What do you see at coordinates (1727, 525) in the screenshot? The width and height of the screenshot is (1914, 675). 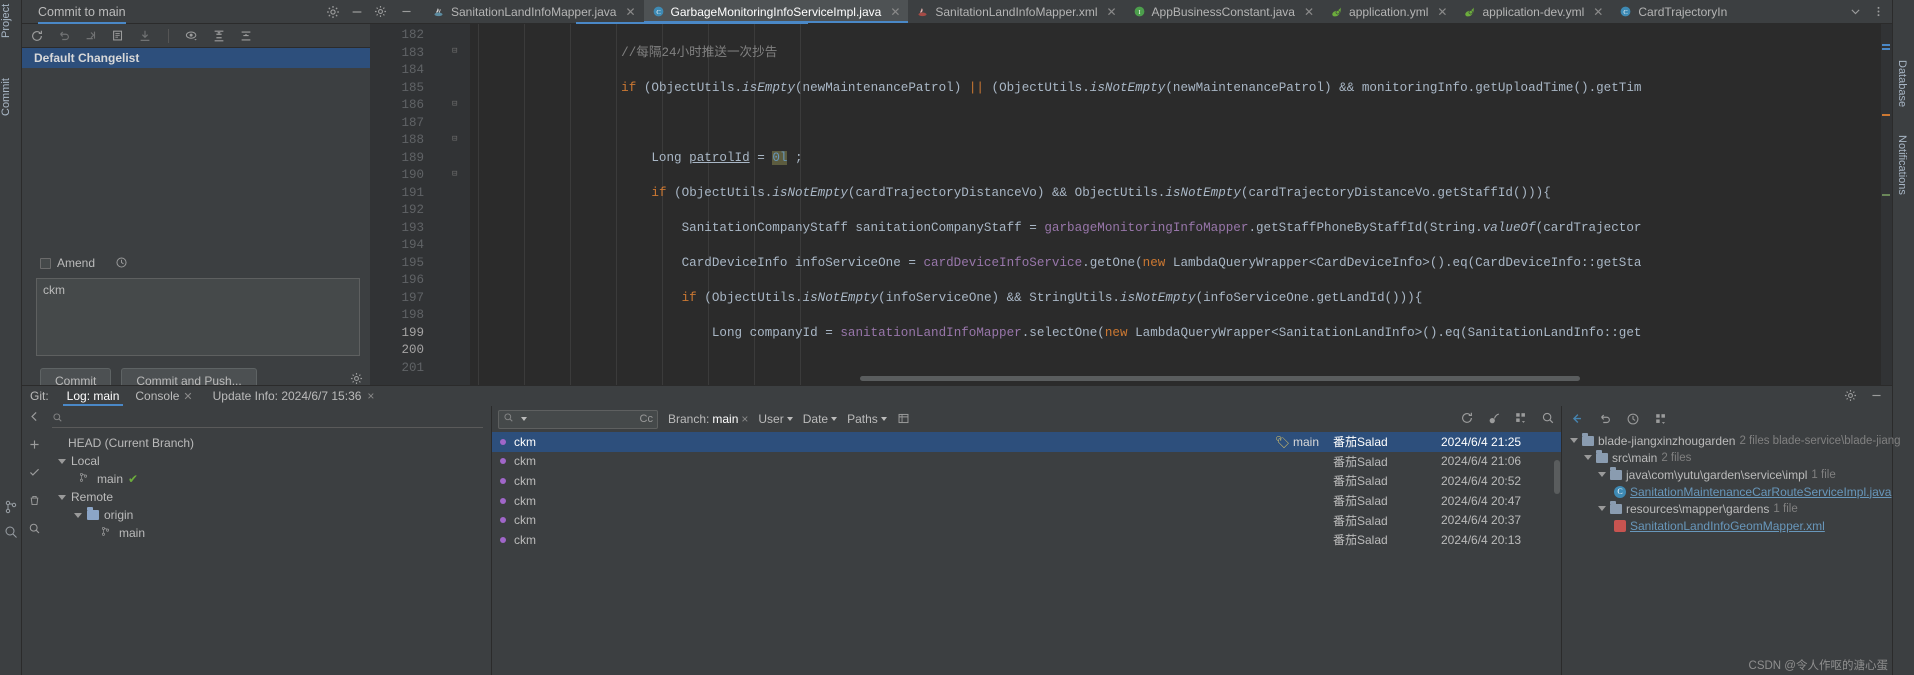 I see `changes-node-res-file: SanitationLandInfoGeomMapper.xml` at bounding box center [1727, 525].